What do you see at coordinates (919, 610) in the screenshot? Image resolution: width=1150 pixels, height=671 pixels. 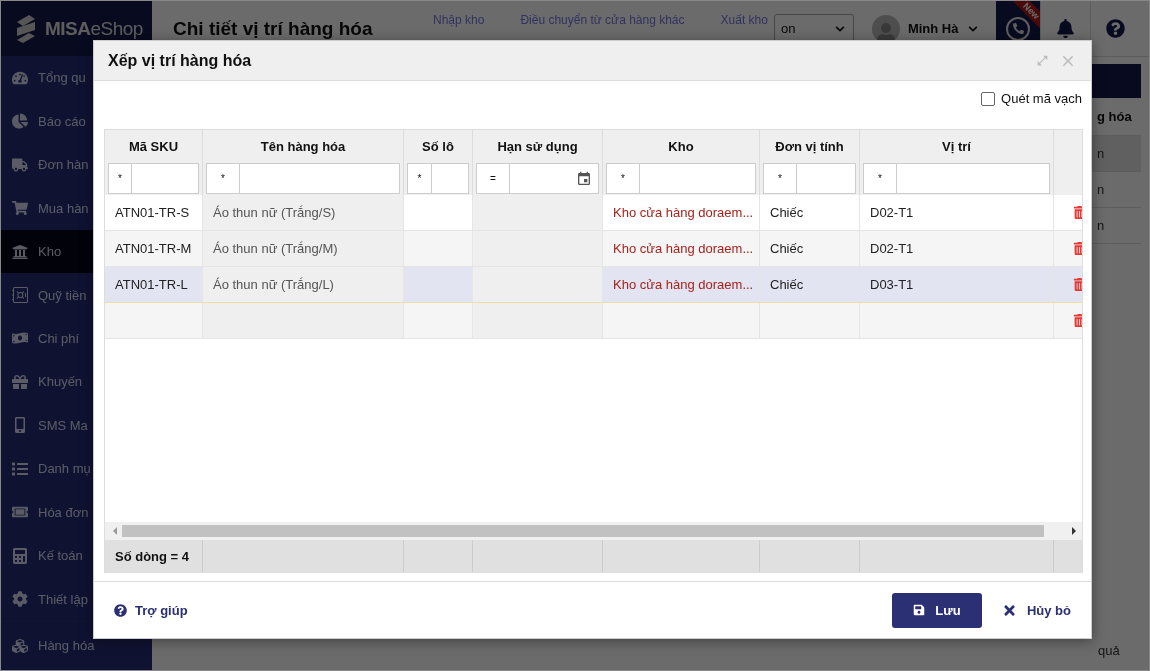 I see `save-icon` at bounding box center [919, 610].